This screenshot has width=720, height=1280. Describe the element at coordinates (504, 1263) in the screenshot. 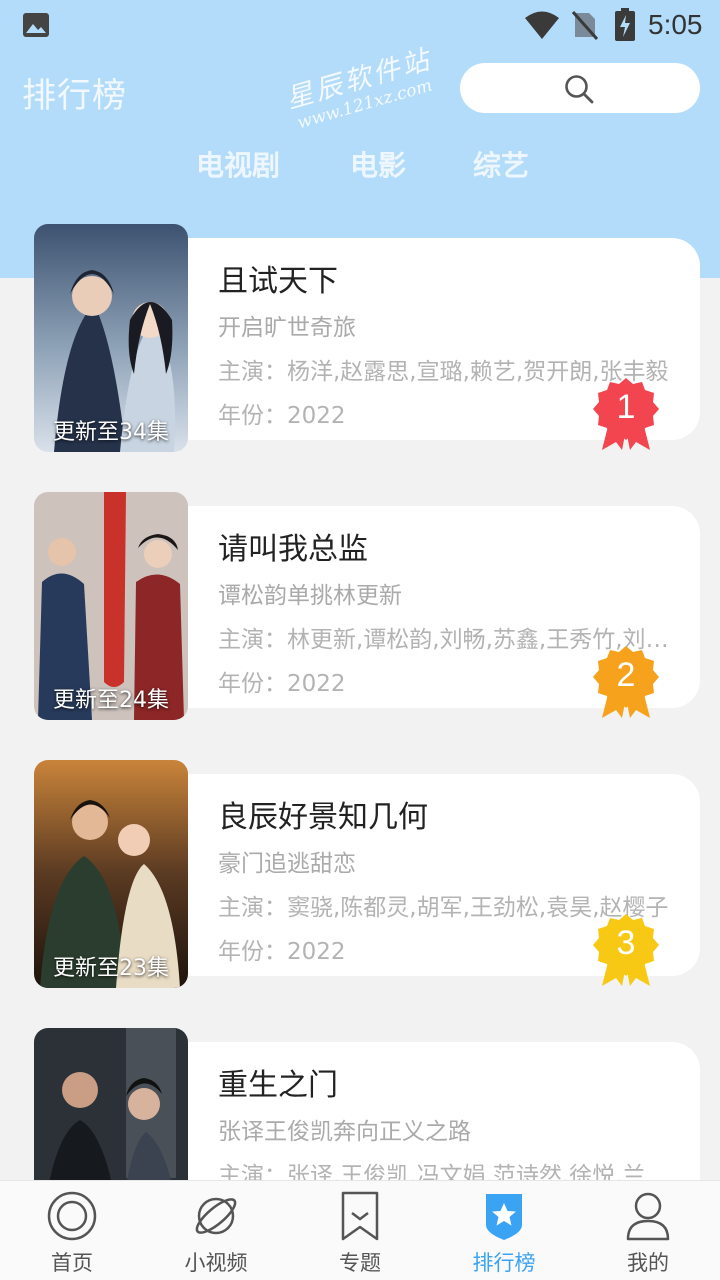

I see `nav-label: 排行榜` at that location.